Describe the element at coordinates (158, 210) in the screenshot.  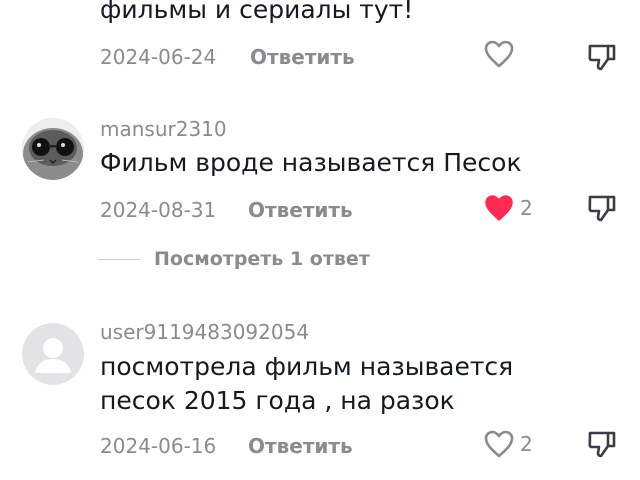
I see `comment-date: 2024-08-31` at that location.